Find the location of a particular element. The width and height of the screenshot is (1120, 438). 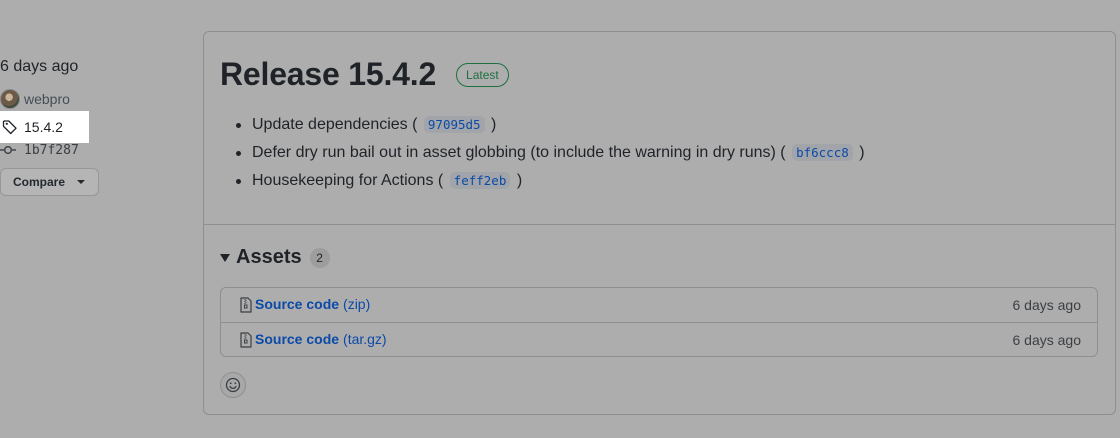

commit-link: 1b7f287 is located at coordinates (39, 150).